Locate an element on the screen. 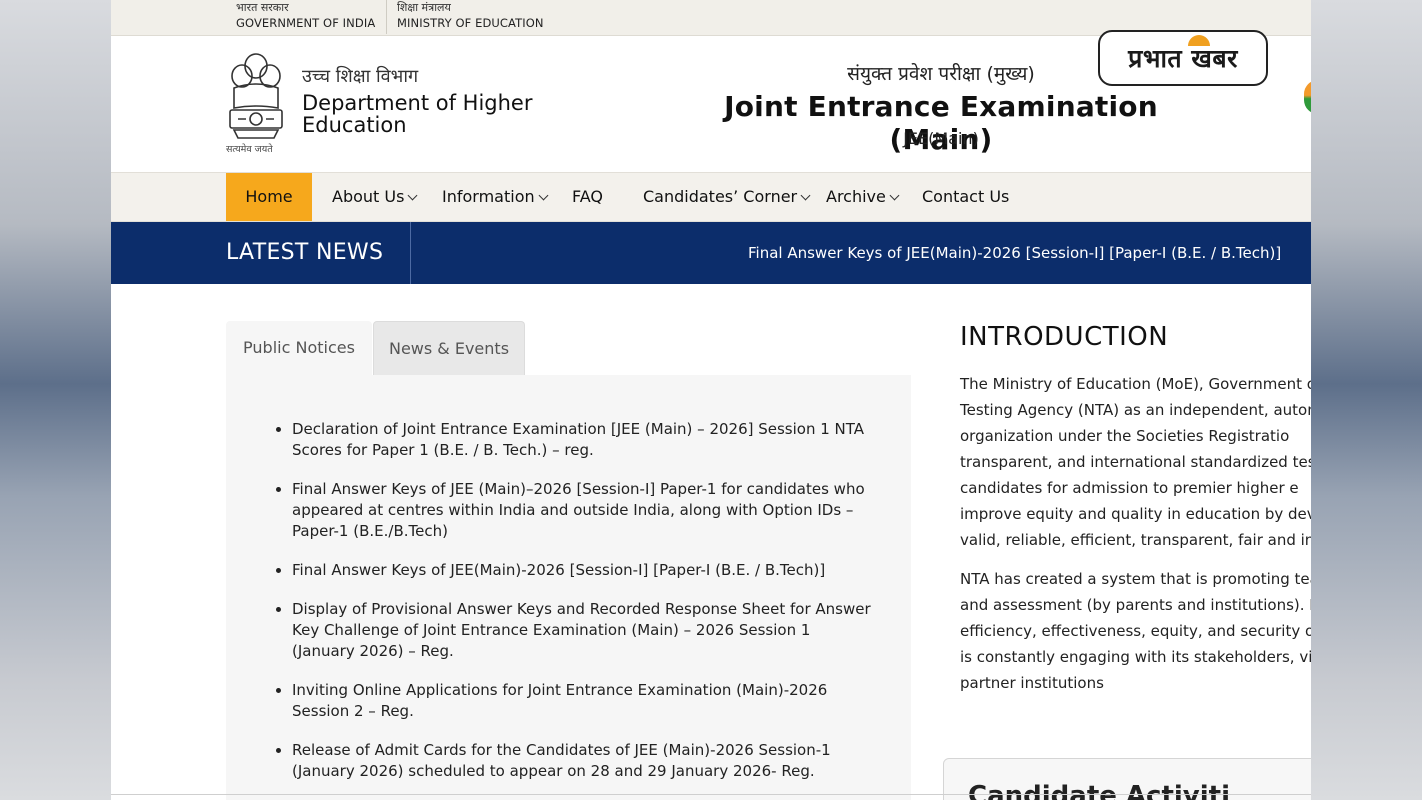 The height and width of the screenshot is (800, 1422). ministry-of-education-hindi: शिक्षा मंत्रालय is located at coordinates (424, 7).